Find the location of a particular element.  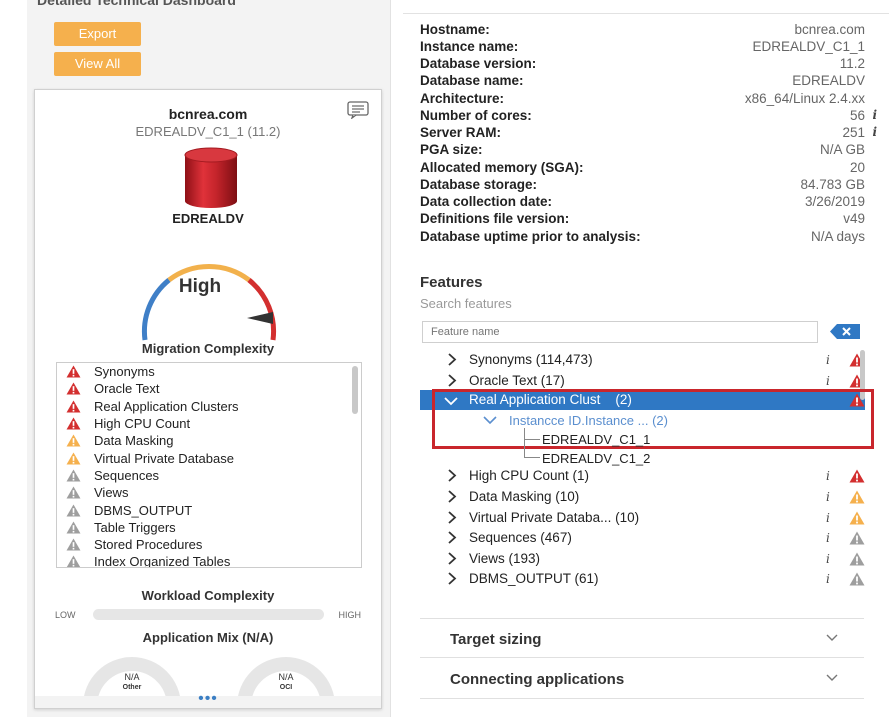

feature-search-input is located at coordinates (620, 332).